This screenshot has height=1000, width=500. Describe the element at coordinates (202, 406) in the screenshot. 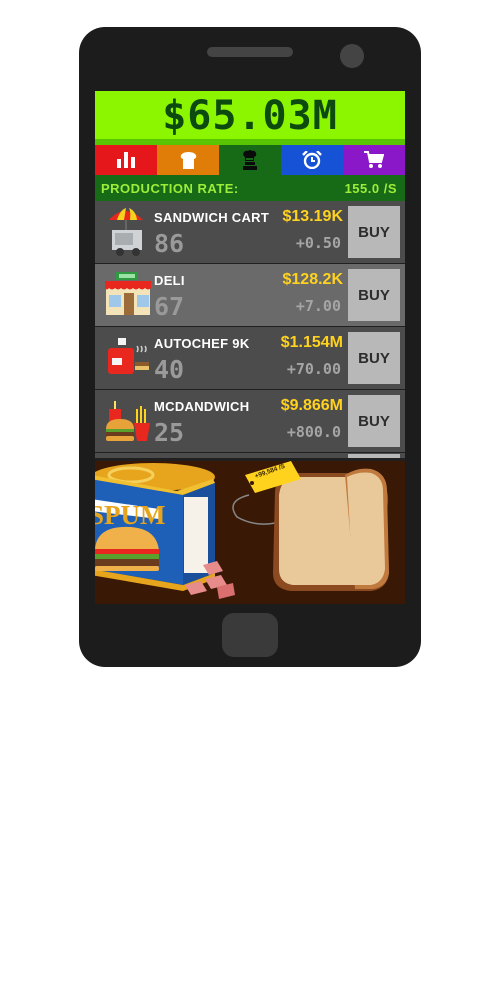

I see `producer-name: MCDANDWICH` at that location.